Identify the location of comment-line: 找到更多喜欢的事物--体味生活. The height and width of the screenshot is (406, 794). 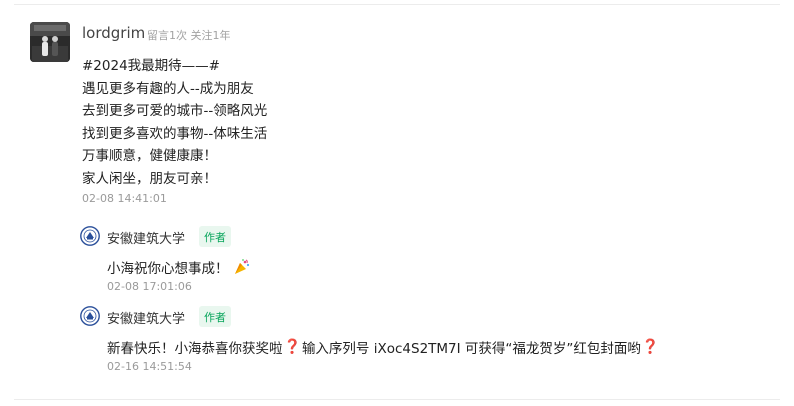
(175, 133).